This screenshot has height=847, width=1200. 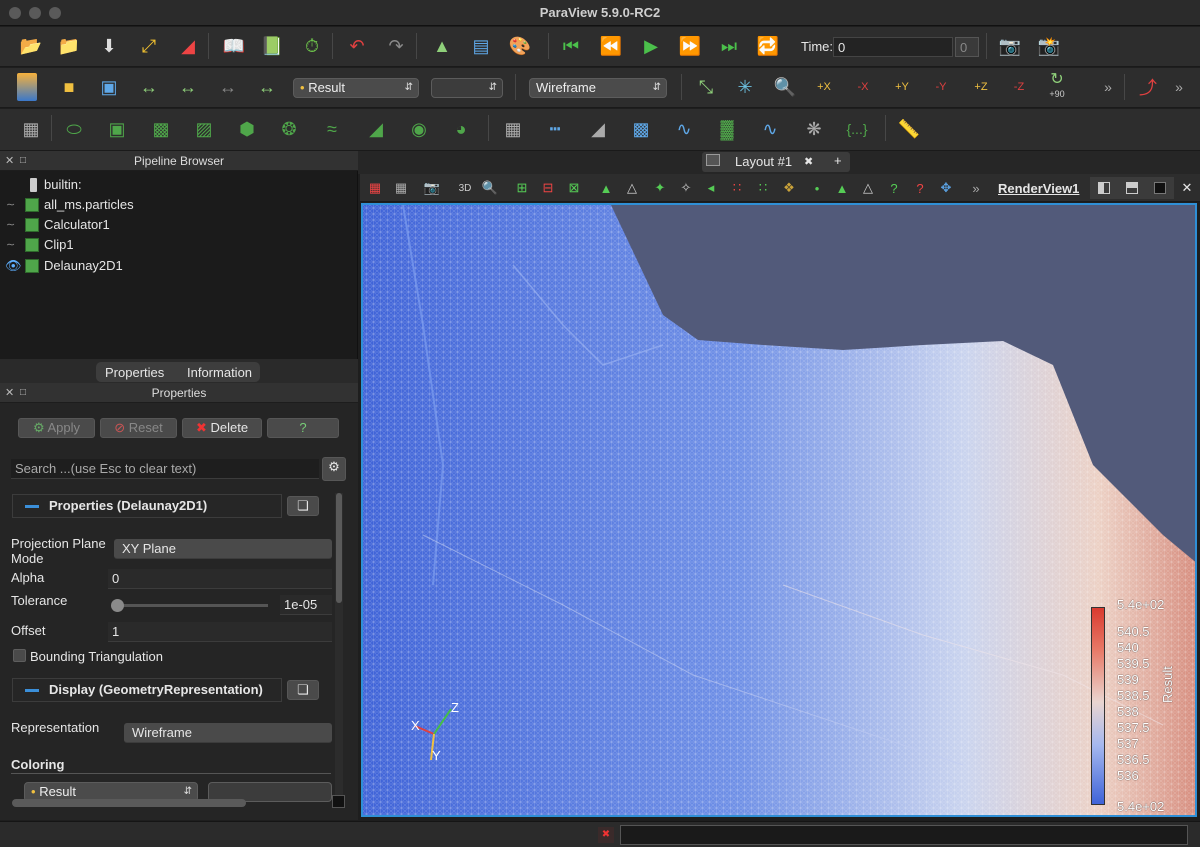 I want to click on undo-icon: ↶, so click(x=357, y=46).